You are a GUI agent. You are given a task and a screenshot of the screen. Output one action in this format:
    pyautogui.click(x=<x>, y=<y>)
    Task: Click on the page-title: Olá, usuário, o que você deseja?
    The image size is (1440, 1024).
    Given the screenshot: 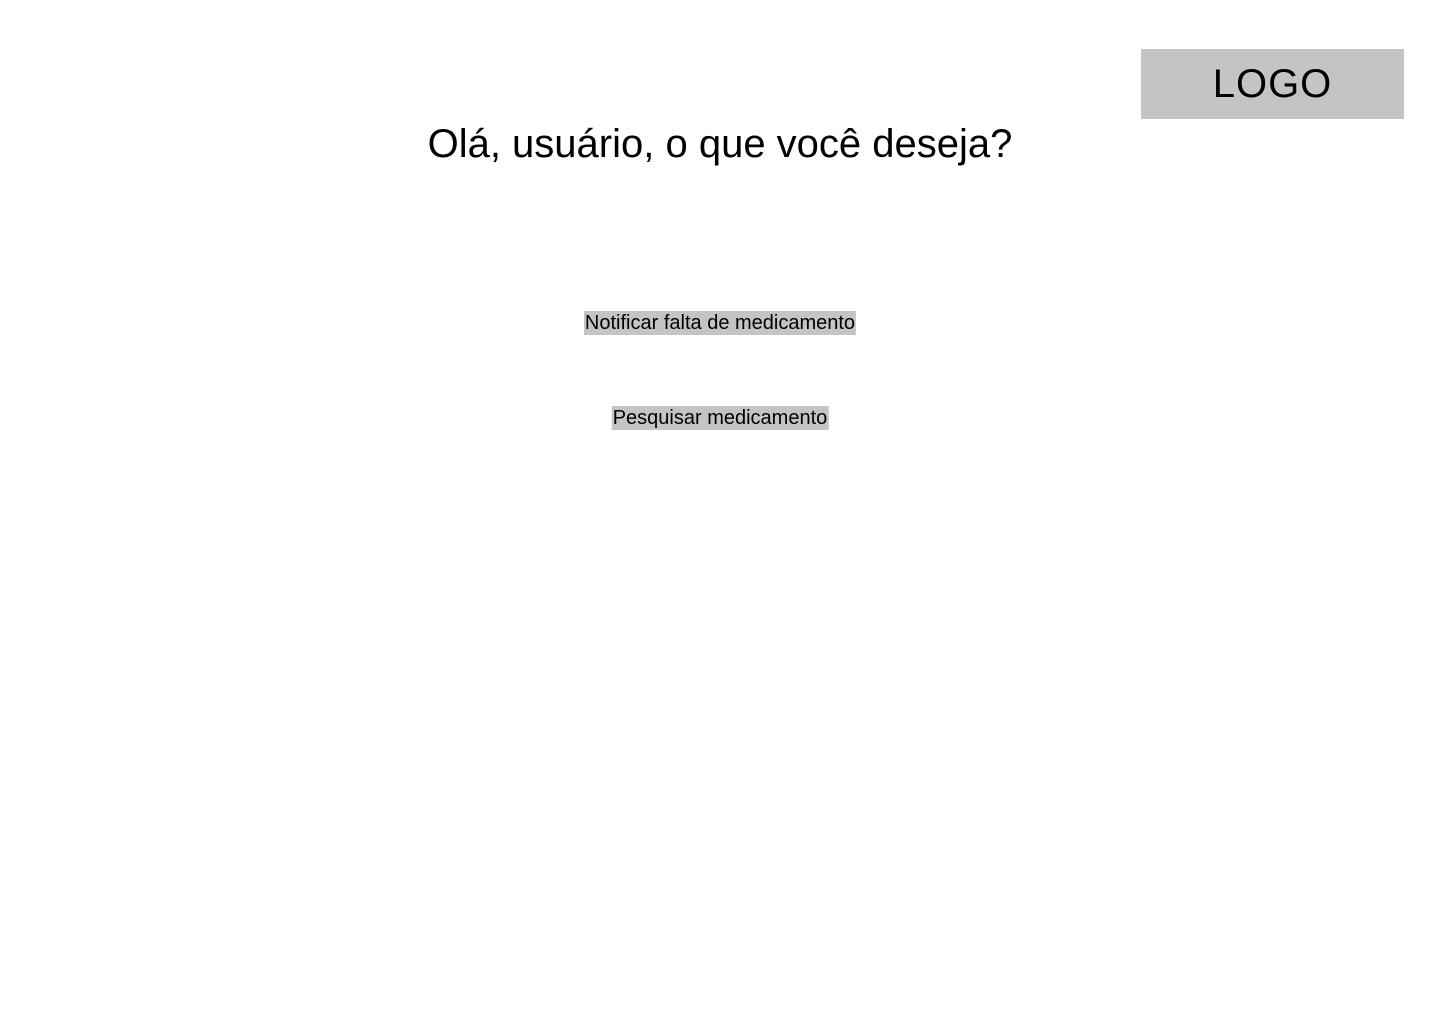 What is the action you would take?
    pyautogui.click(x=720, y=144)
    